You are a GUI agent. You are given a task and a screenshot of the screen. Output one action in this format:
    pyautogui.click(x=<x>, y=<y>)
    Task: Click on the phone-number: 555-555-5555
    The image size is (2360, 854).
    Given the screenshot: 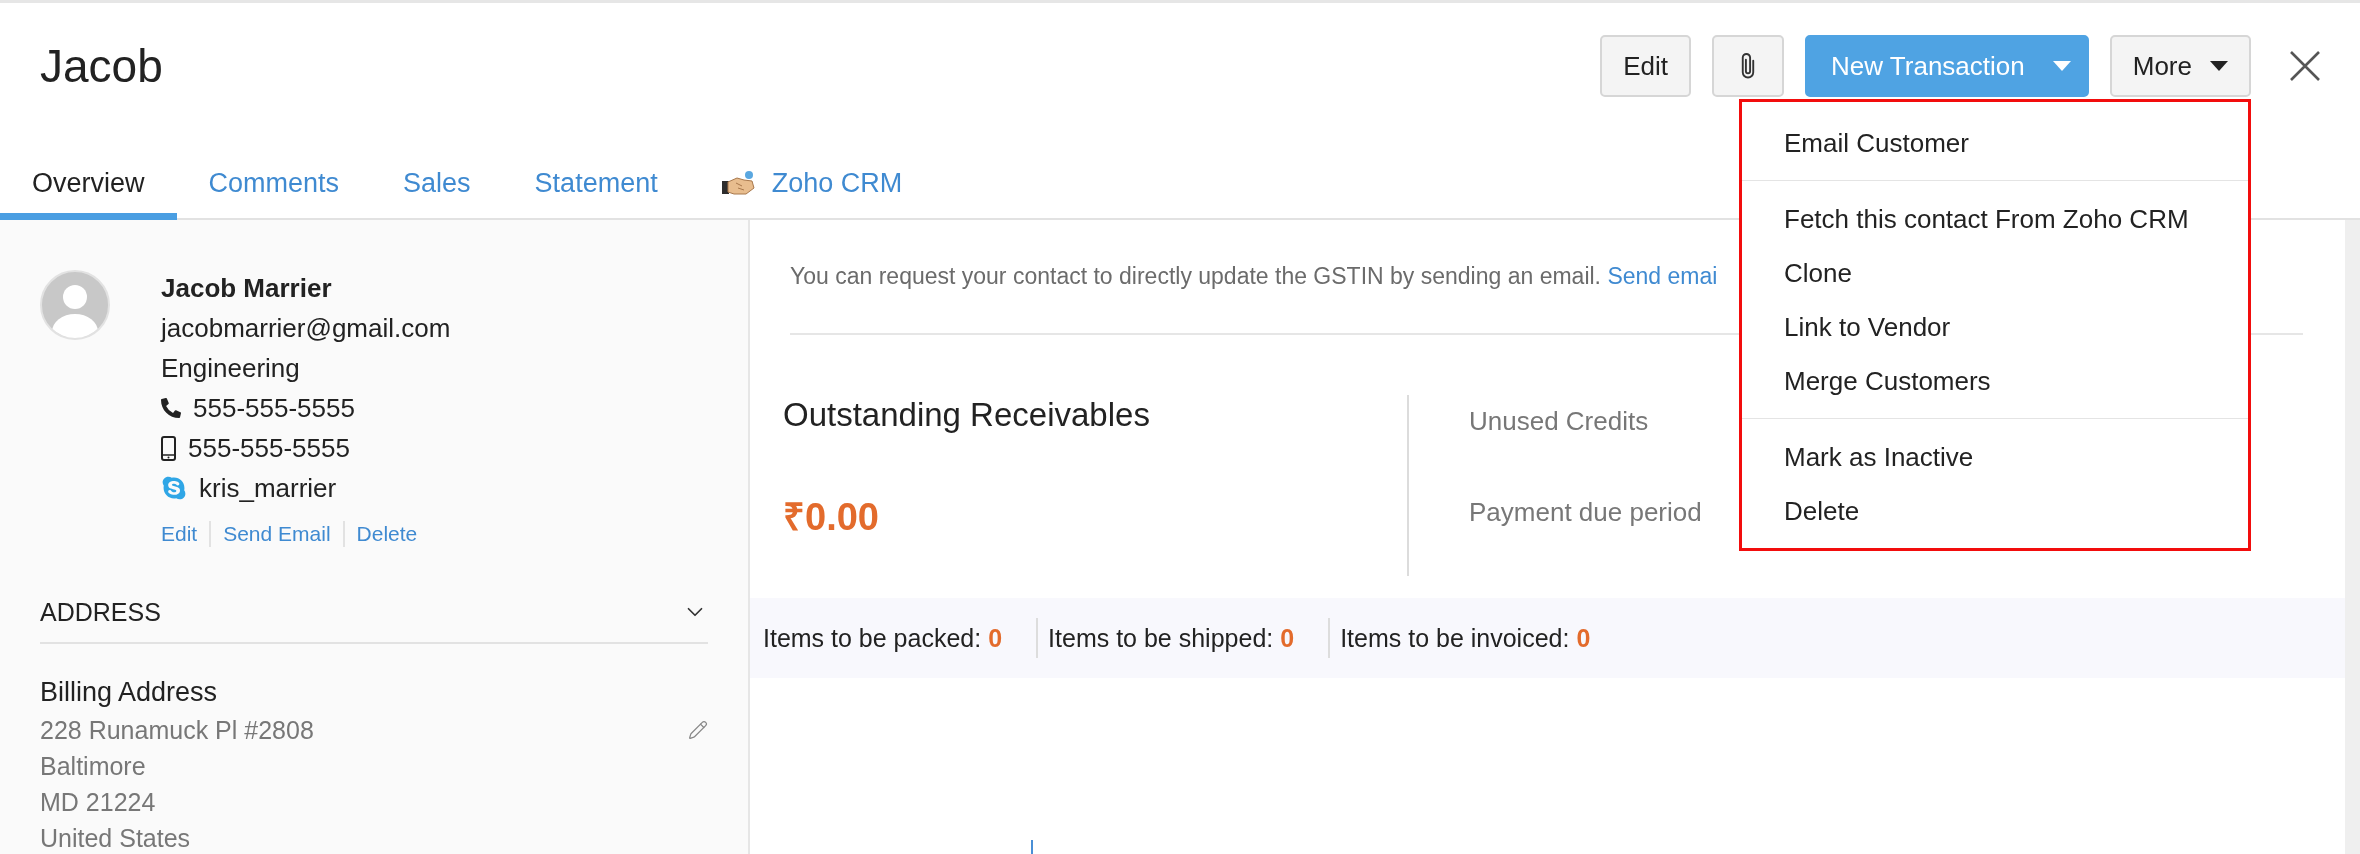 What is the action you would take?
    pyautogui.click(x=274, y=408)
    